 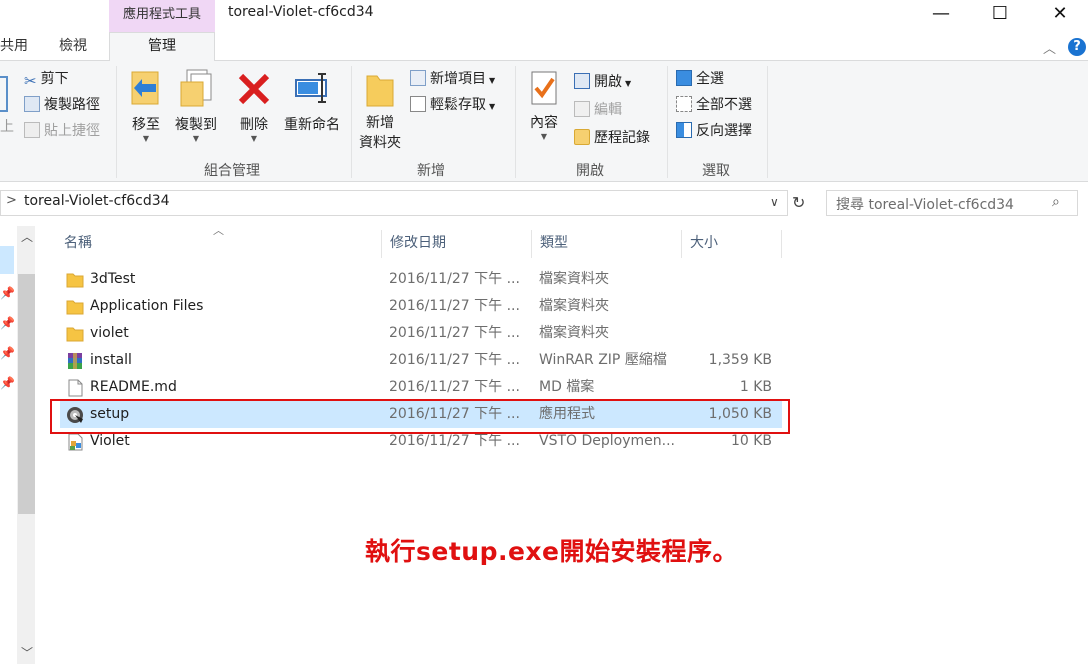 I want to click on select-none-icon, so click(x=684, y=104).